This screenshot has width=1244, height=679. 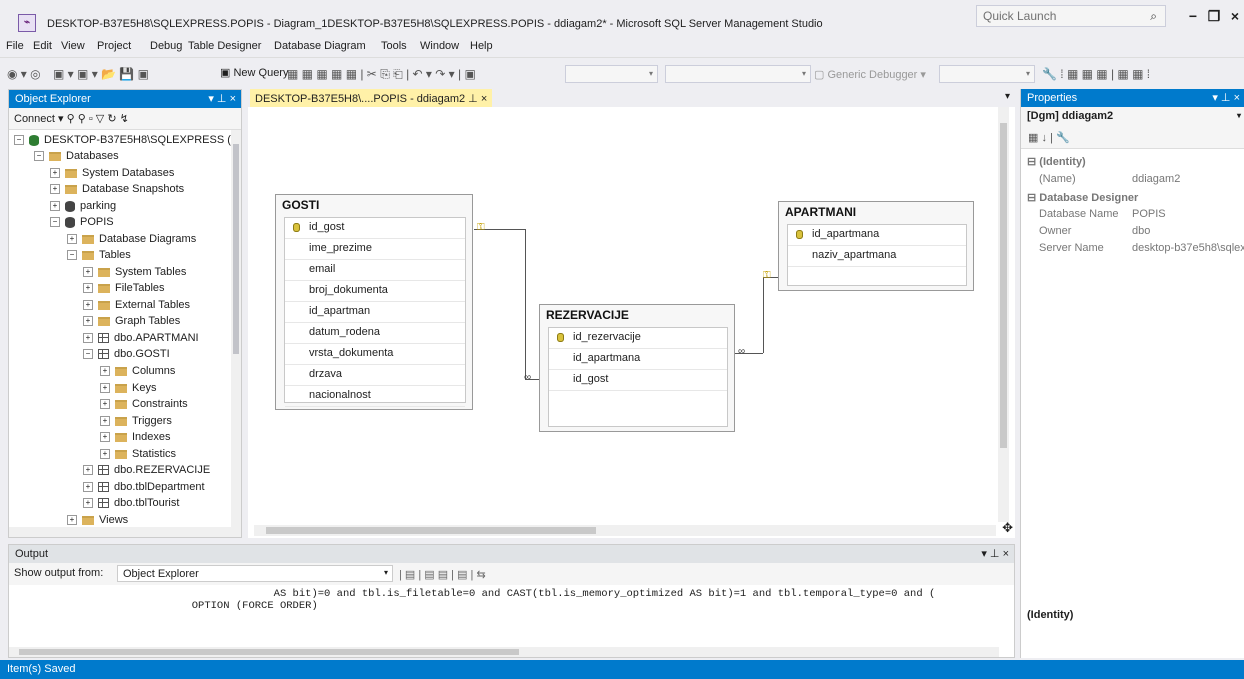 What do you see at coordinates (224, 46) in the screenshot?
I see `menu-table-designer: Table Designer` at bounding box center [224, 46].